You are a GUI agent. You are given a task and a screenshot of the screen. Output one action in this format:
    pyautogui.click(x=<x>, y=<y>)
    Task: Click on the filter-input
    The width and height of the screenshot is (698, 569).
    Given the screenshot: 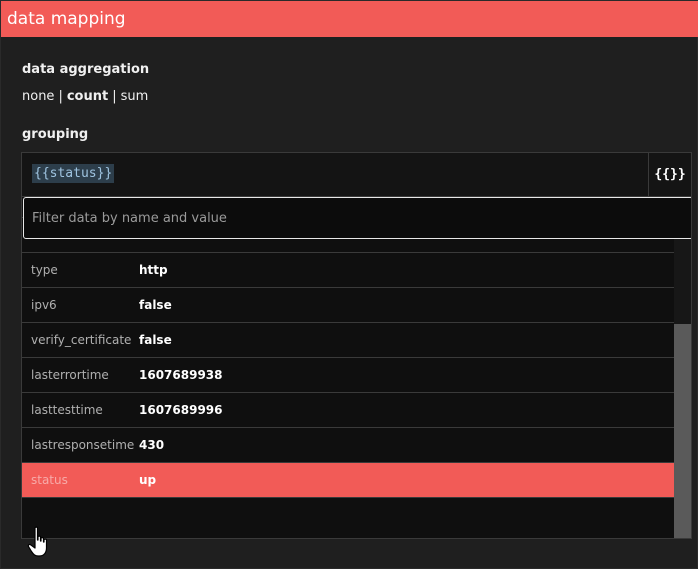 What is the action you would take?
    pyautogui.click(x=357, y=218)
    